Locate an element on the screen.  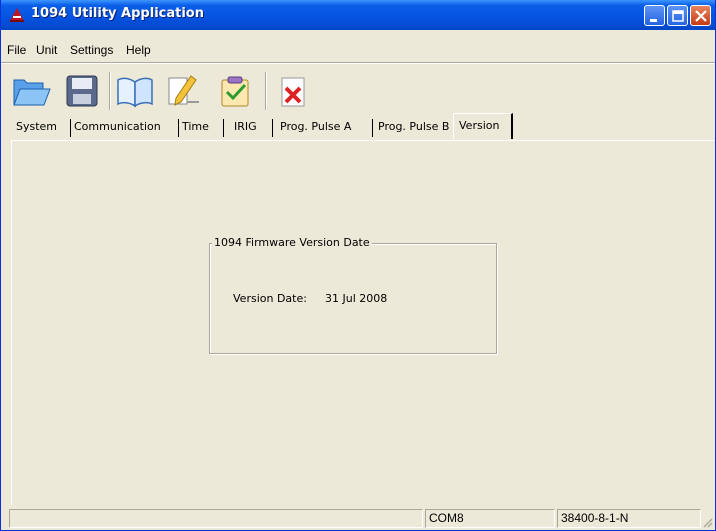
book-button is located at coordinates (135, 91).